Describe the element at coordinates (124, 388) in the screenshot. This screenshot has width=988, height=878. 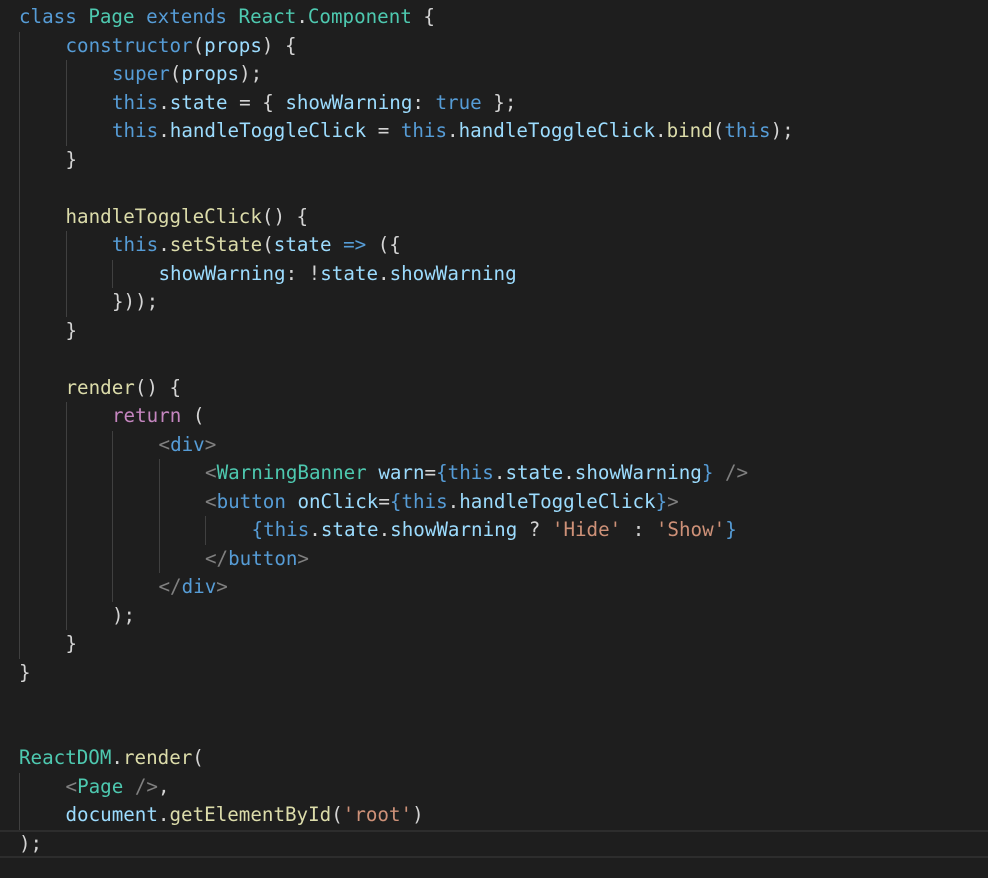
I see `code-line: render() {` at that location.